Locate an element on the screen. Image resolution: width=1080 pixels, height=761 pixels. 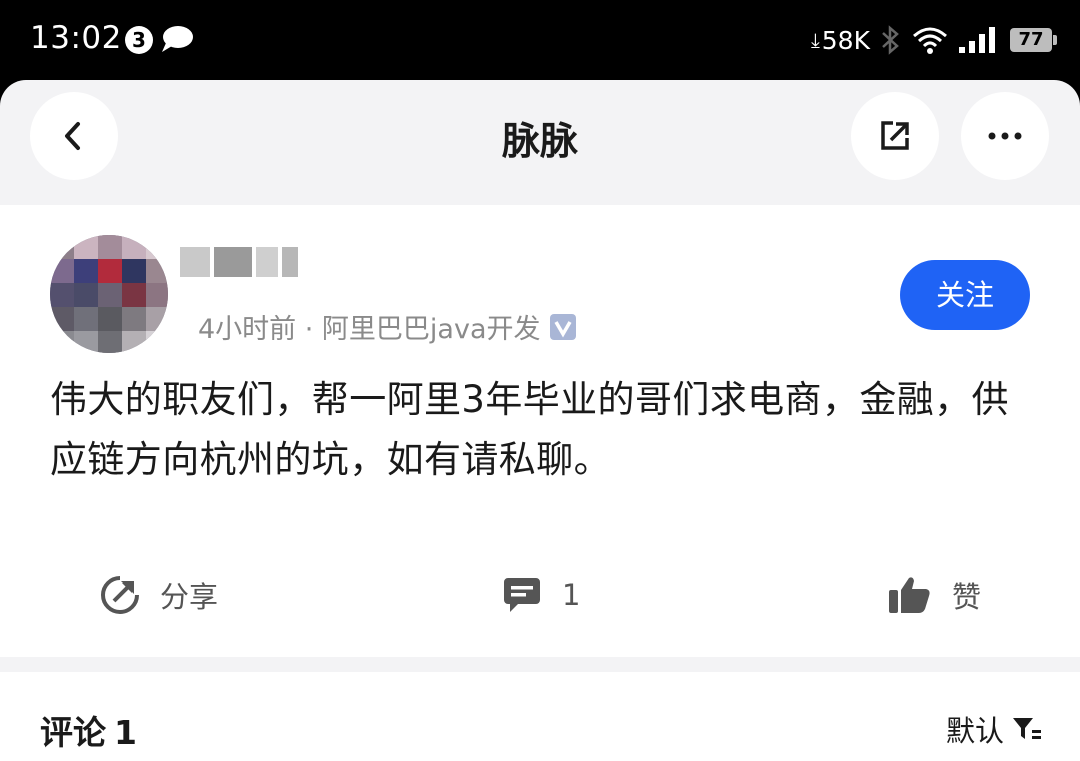
follow-button: 关注 is located at coordinates (965, 295).